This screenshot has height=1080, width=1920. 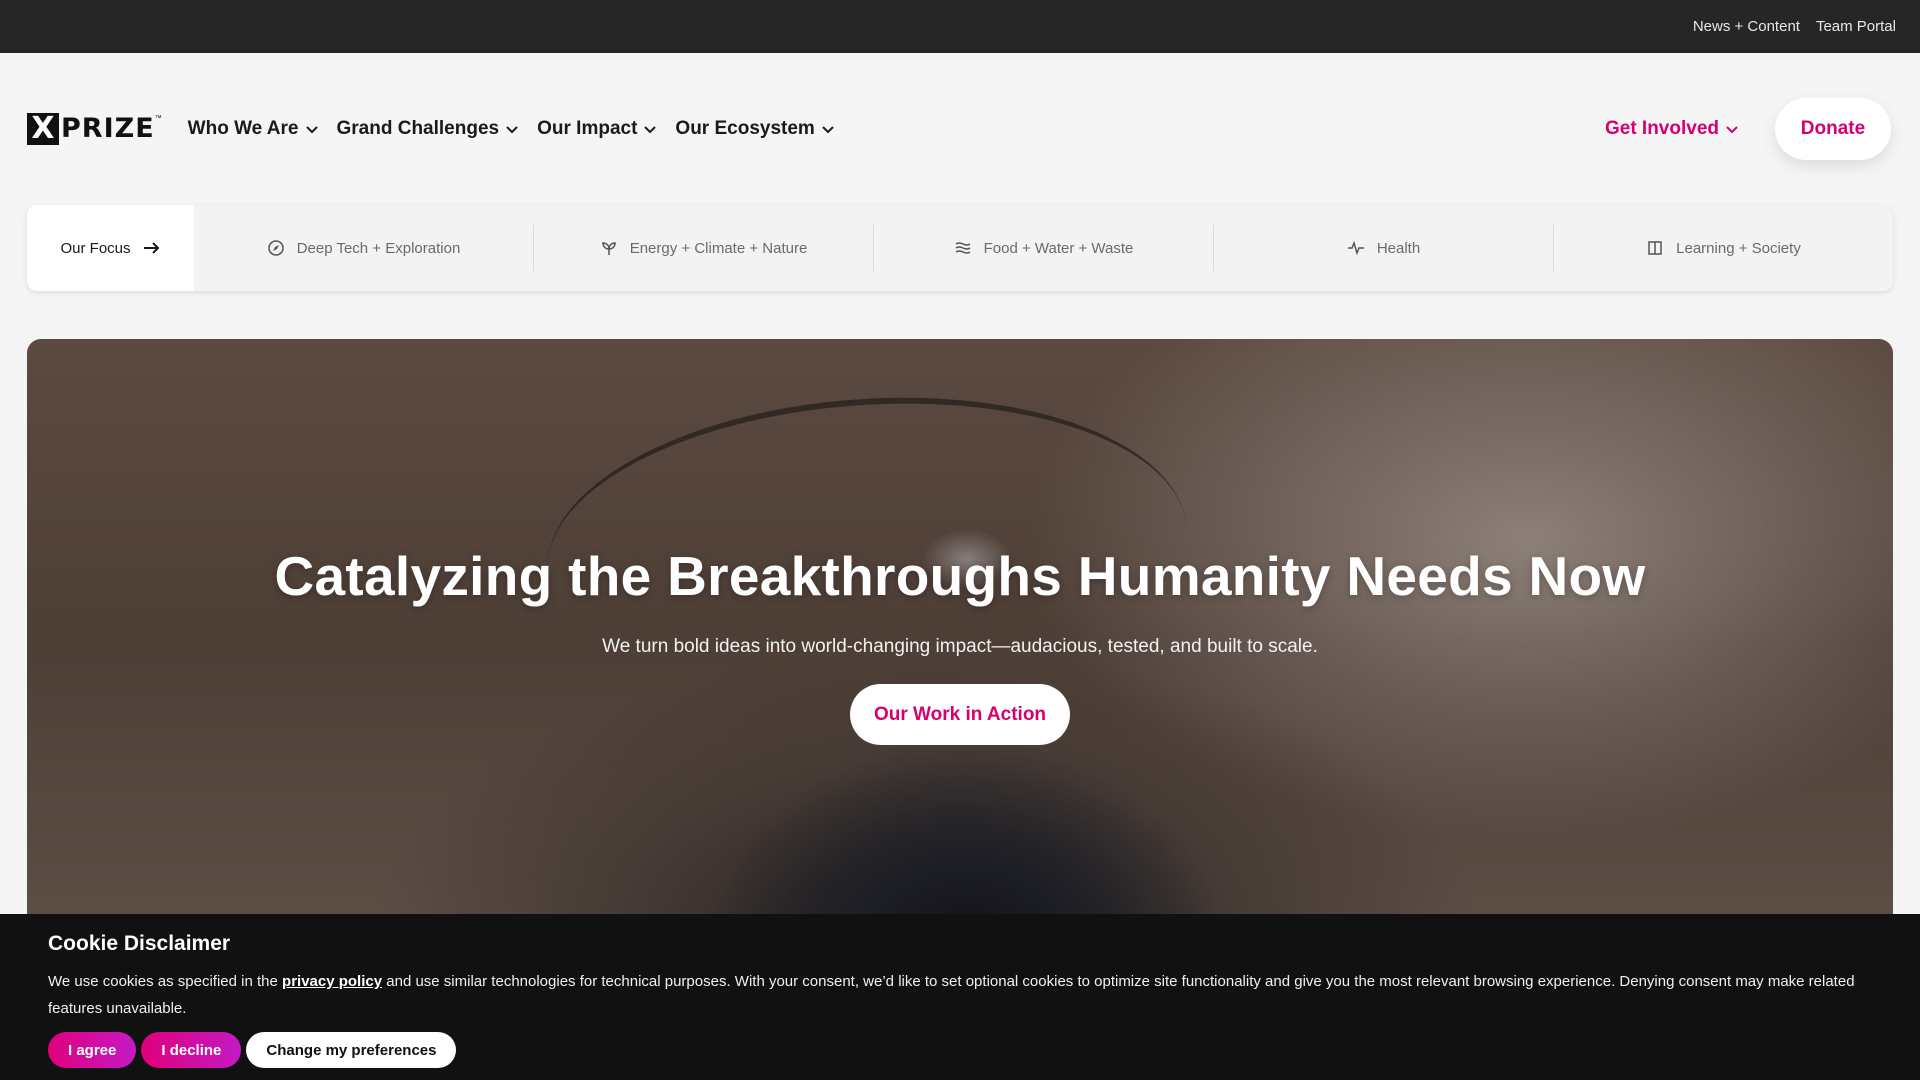 I want to click on nav-our-ecosystem: Our Ecosystem, so click(x=754, y=129).